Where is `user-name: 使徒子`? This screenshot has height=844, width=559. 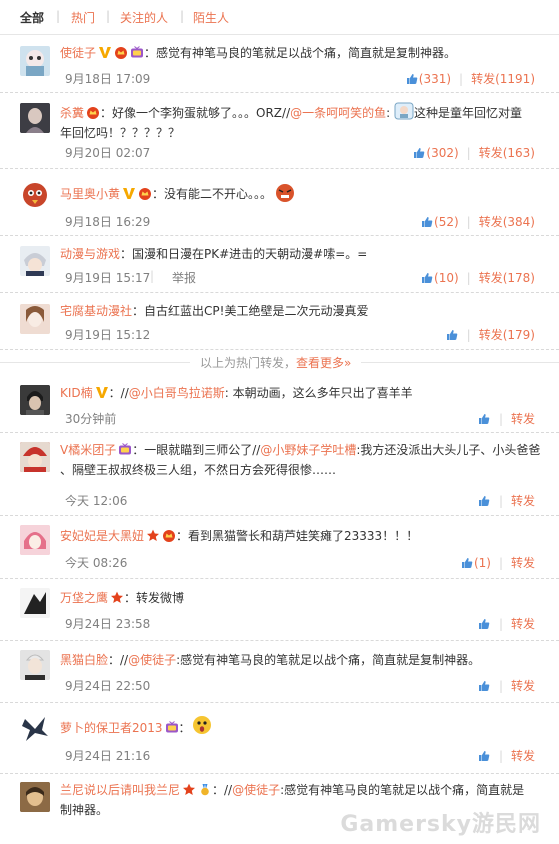
user-name: 使徒子 is located at coordinates (78, 53).